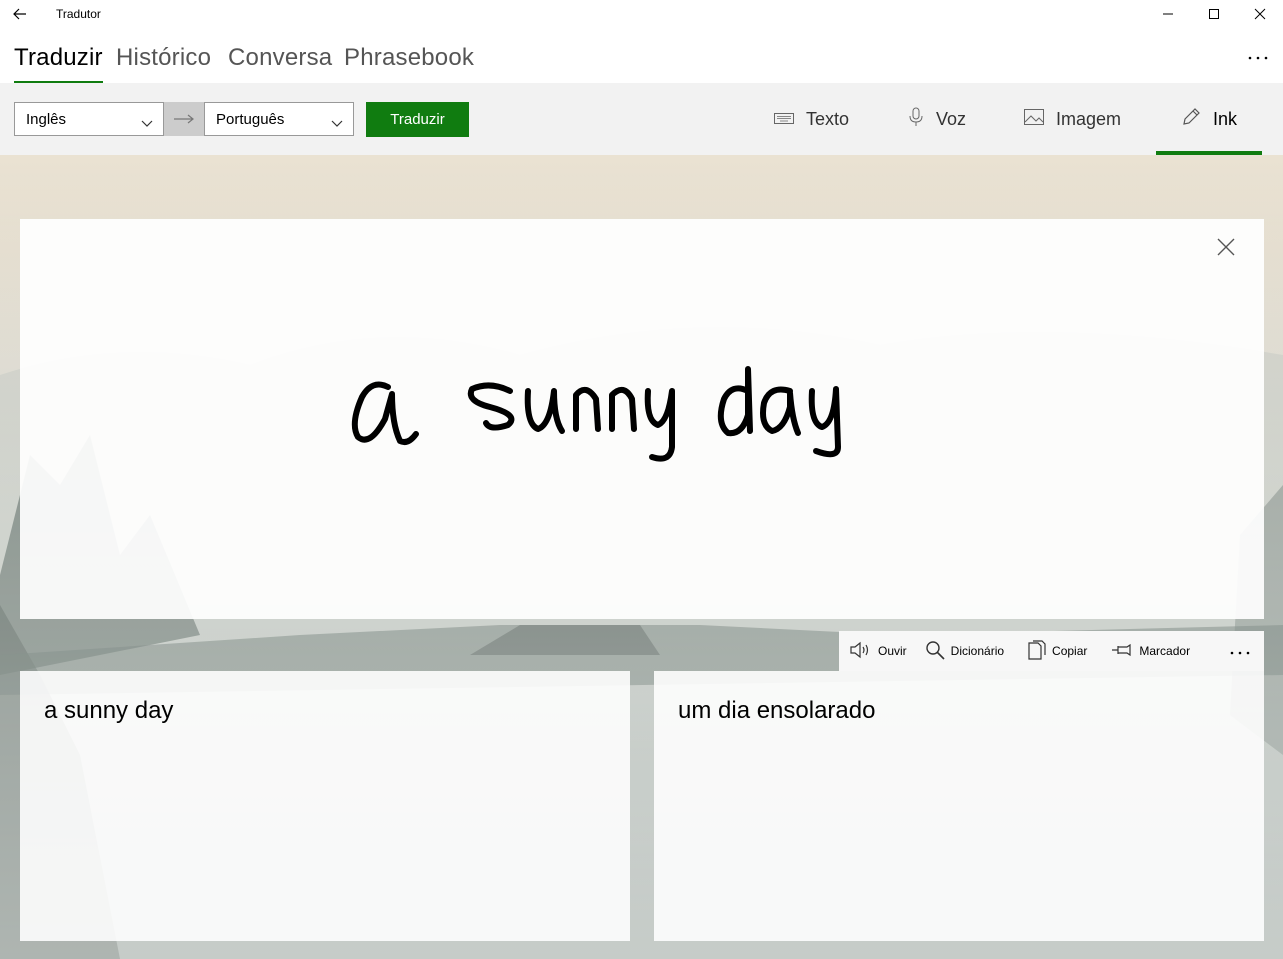  What do you see at coordinates (935, 651) in the screenshot?
I see `search-icon` at bounding box center [935, 651].